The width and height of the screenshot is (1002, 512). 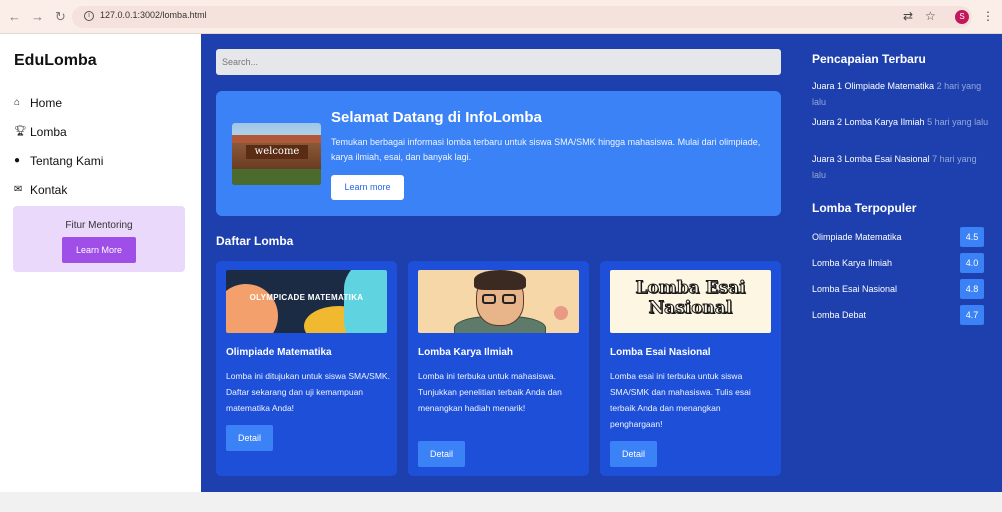 What do you see at coordinates (49, 189) in the screenshot?
I see `sidebar-item-label: Kontak` at bounding box center [49, 189].